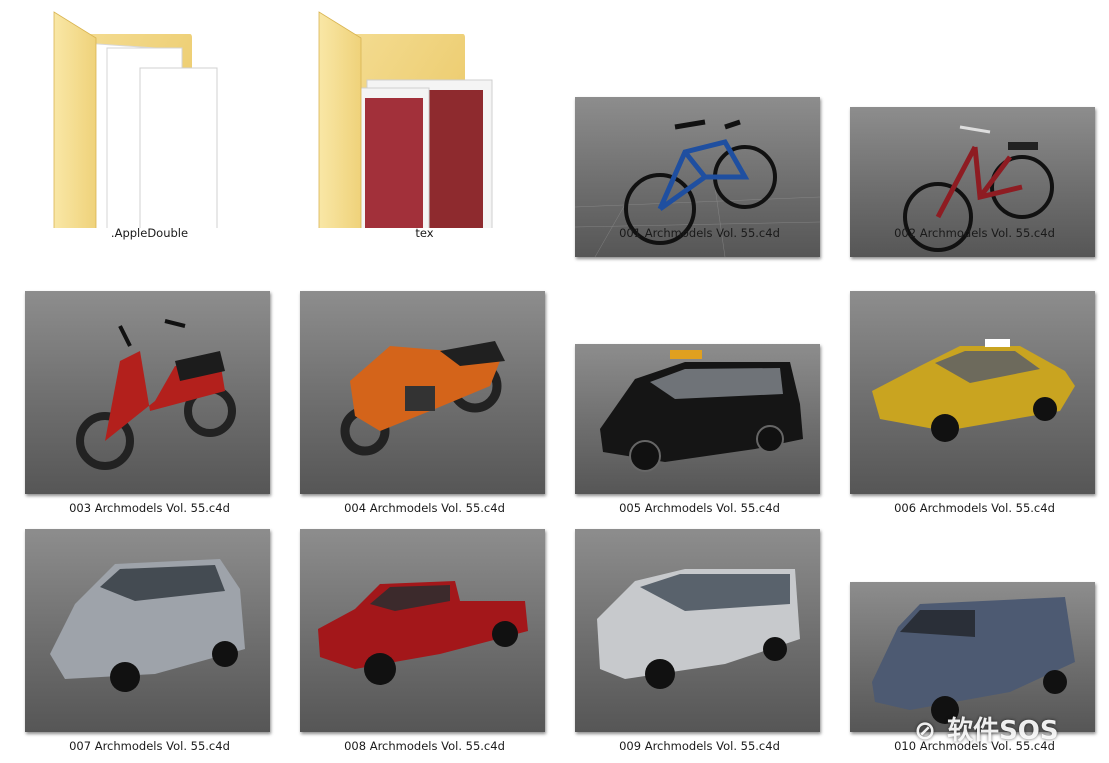 This screenshot has height=763, width=1109. I want to click on item-name: .AppleDouble, so click(149, 233).